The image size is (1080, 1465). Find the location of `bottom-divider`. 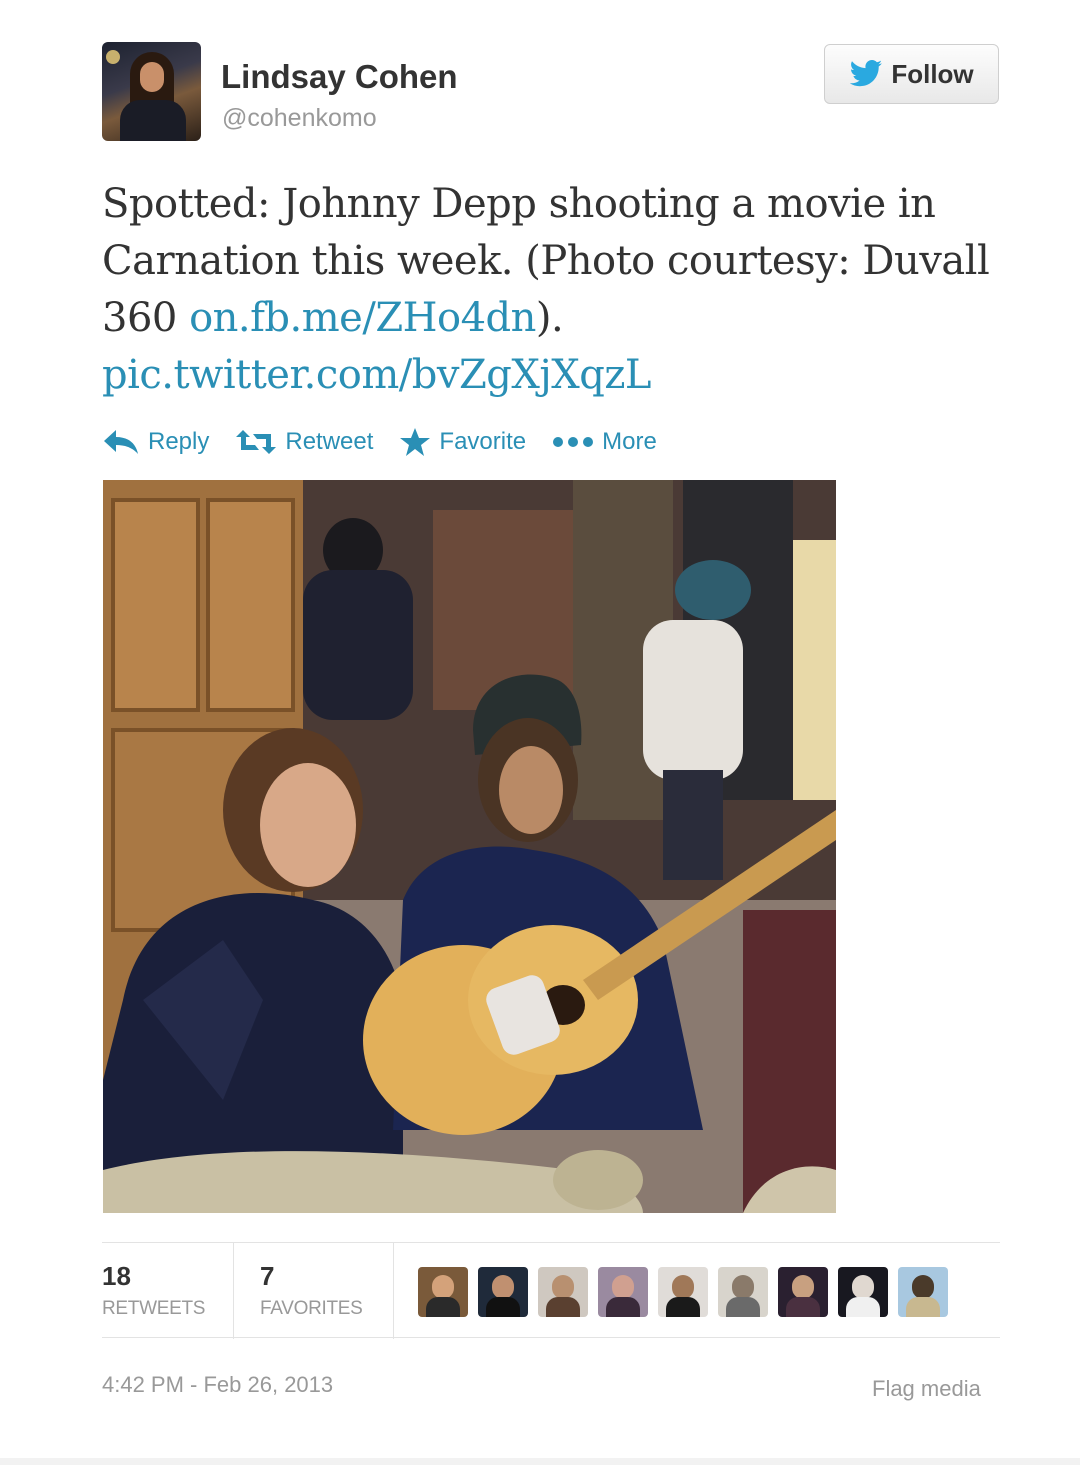

bottom-divider is located at coordinates (540, 1461).